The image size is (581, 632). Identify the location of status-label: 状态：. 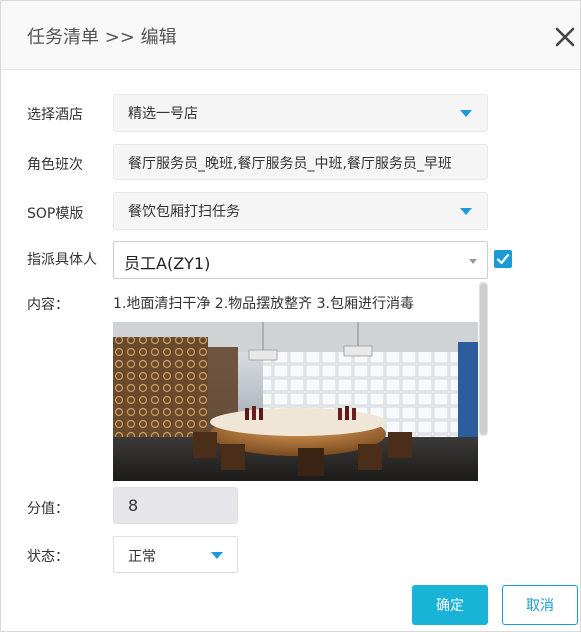
(48, 557).